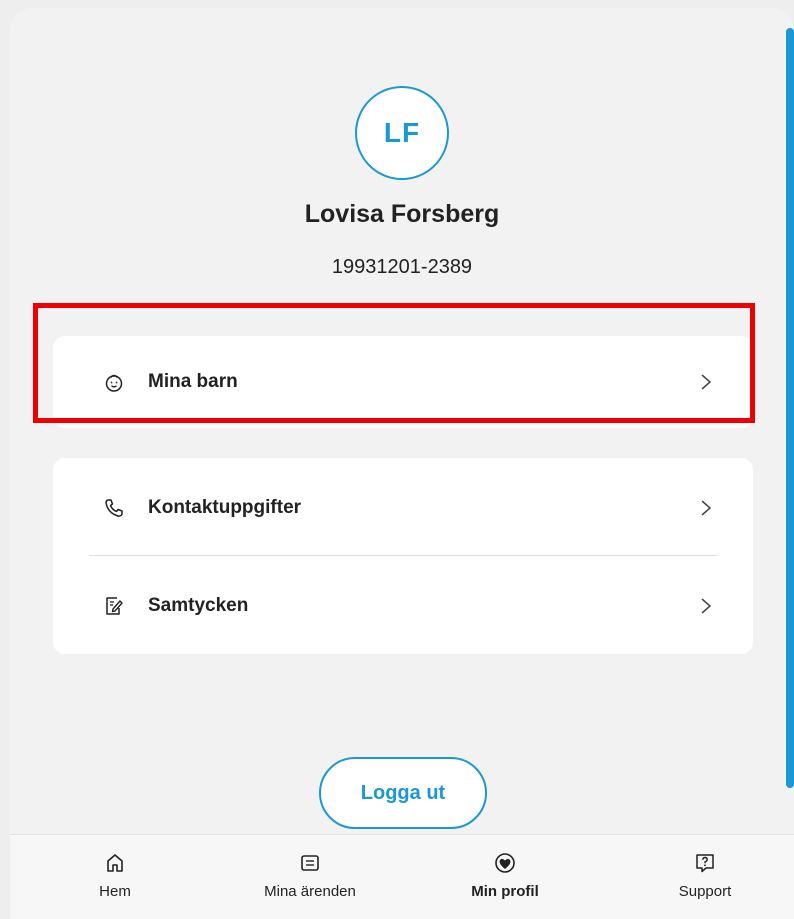 The width and height of the screenshot is (794, 919). I want to click on menu-item-label: Mina barn, so click(193, 381).